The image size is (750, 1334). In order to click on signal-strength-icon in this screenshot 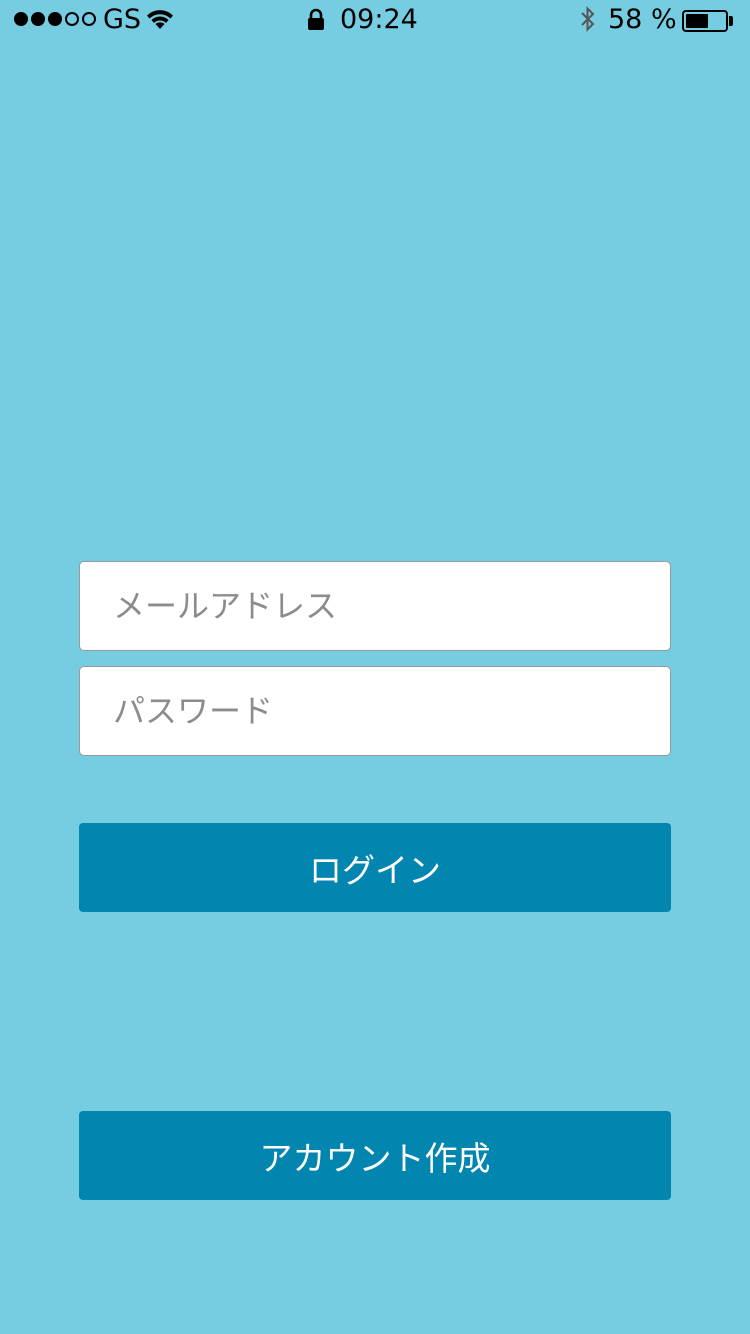, I will do `click(55, 19)`.